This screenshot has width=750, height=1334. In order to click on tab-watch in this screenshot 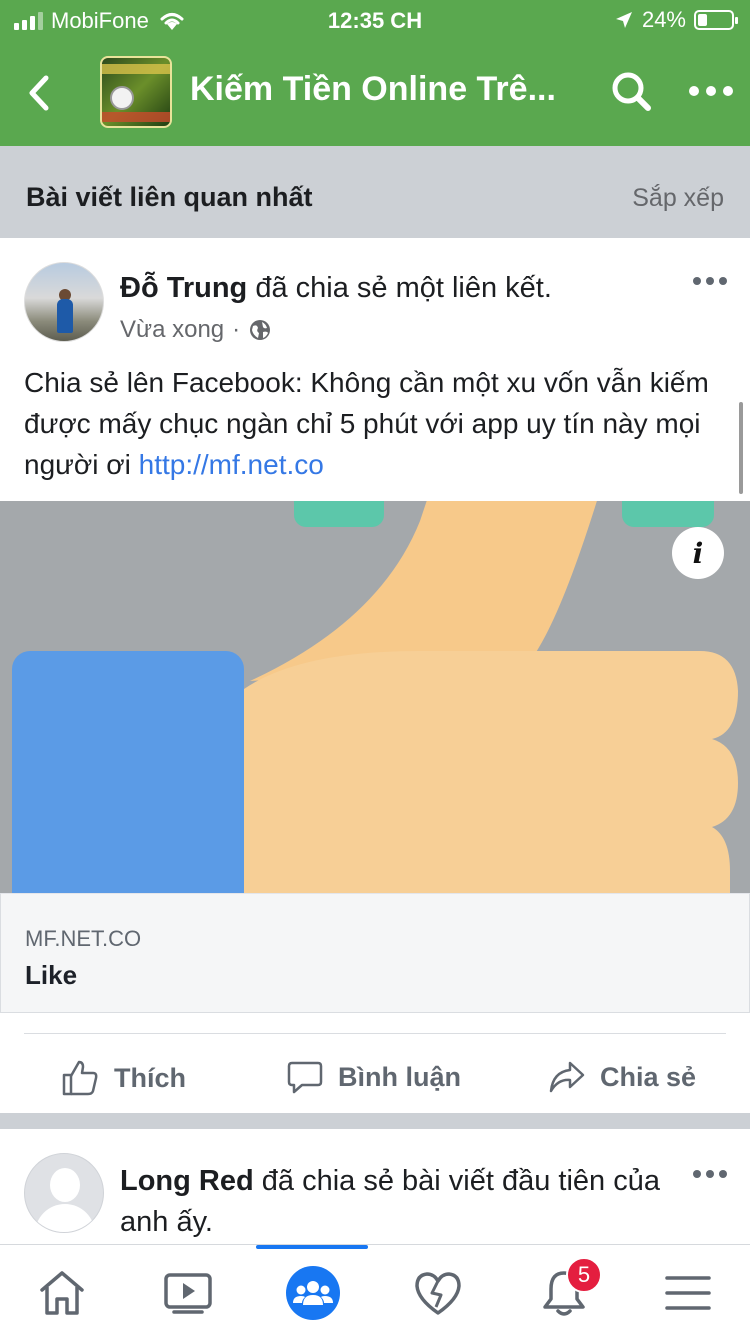, I will do `click(188, 1293)`.